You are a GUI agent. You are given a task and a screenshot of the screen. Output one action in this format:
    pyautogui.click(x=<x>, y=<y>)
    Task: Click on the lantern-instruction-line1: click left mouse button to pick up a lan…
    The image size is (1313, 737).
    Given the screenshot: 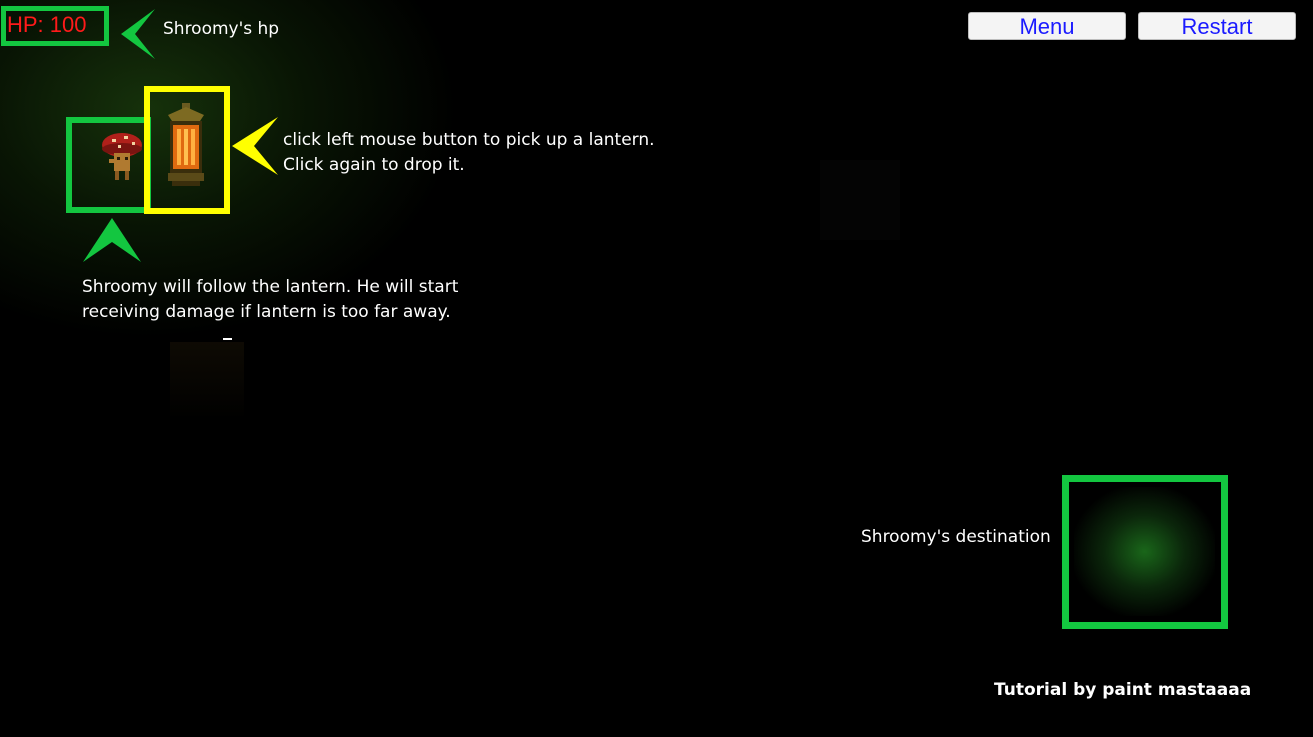 What is the action you would take?
    pyautogui.click(x=469, y=140)
    